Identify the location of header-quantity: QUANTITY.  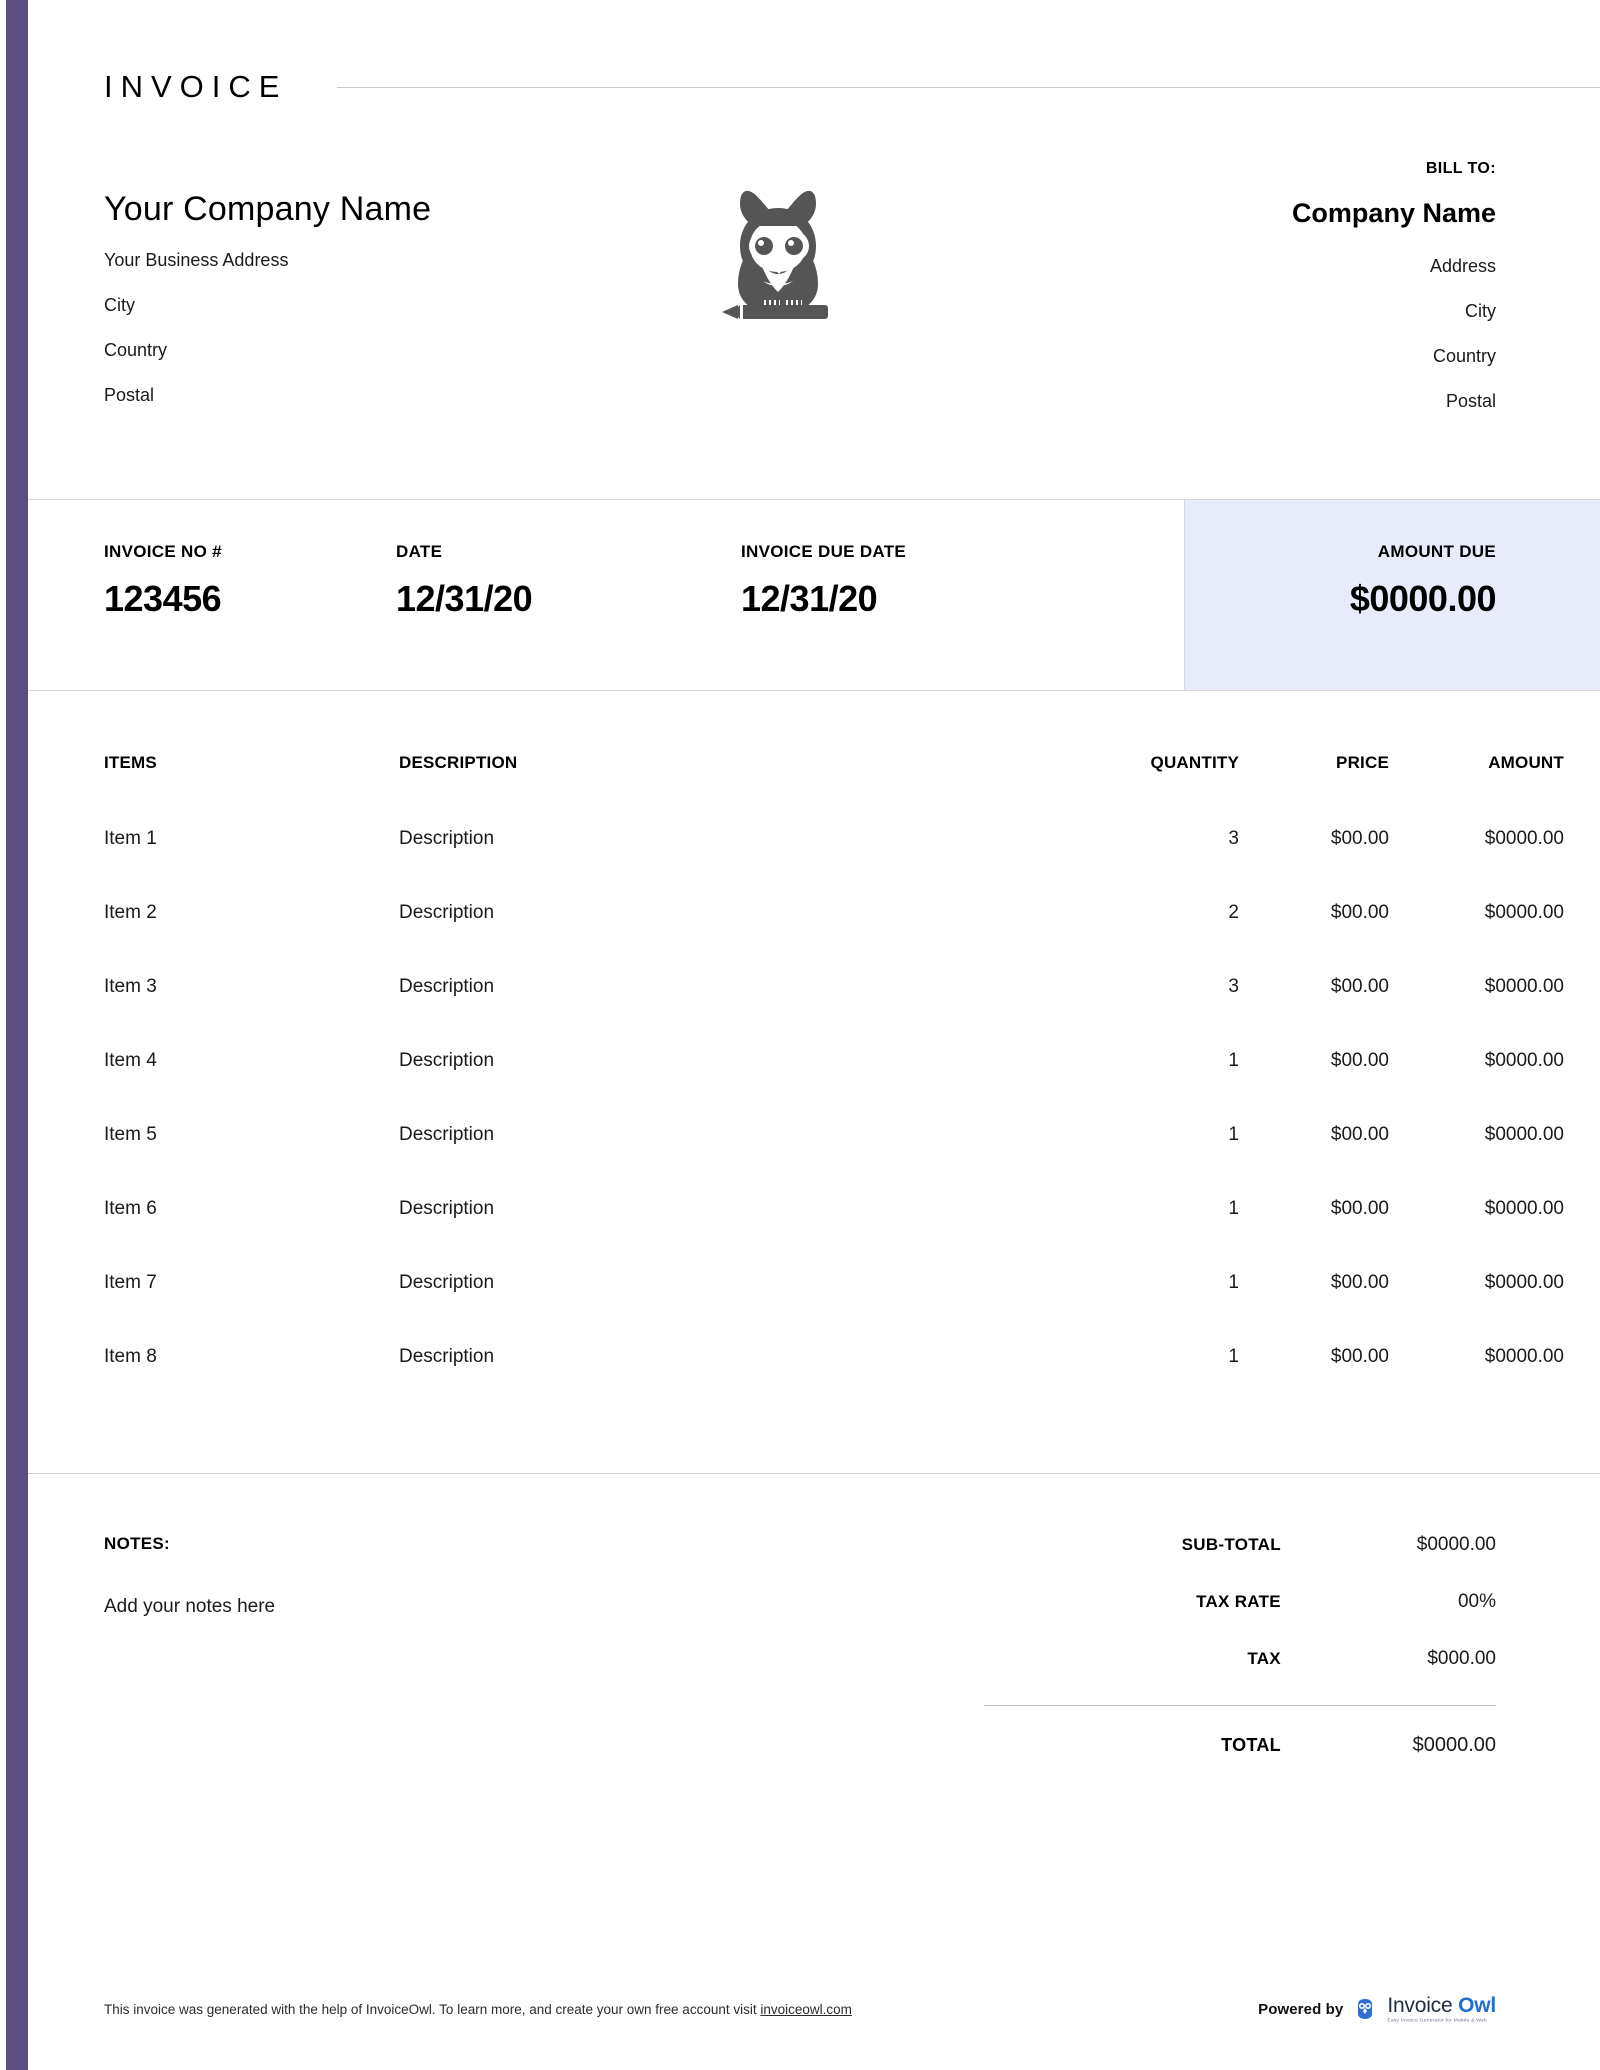
(1194, 762).